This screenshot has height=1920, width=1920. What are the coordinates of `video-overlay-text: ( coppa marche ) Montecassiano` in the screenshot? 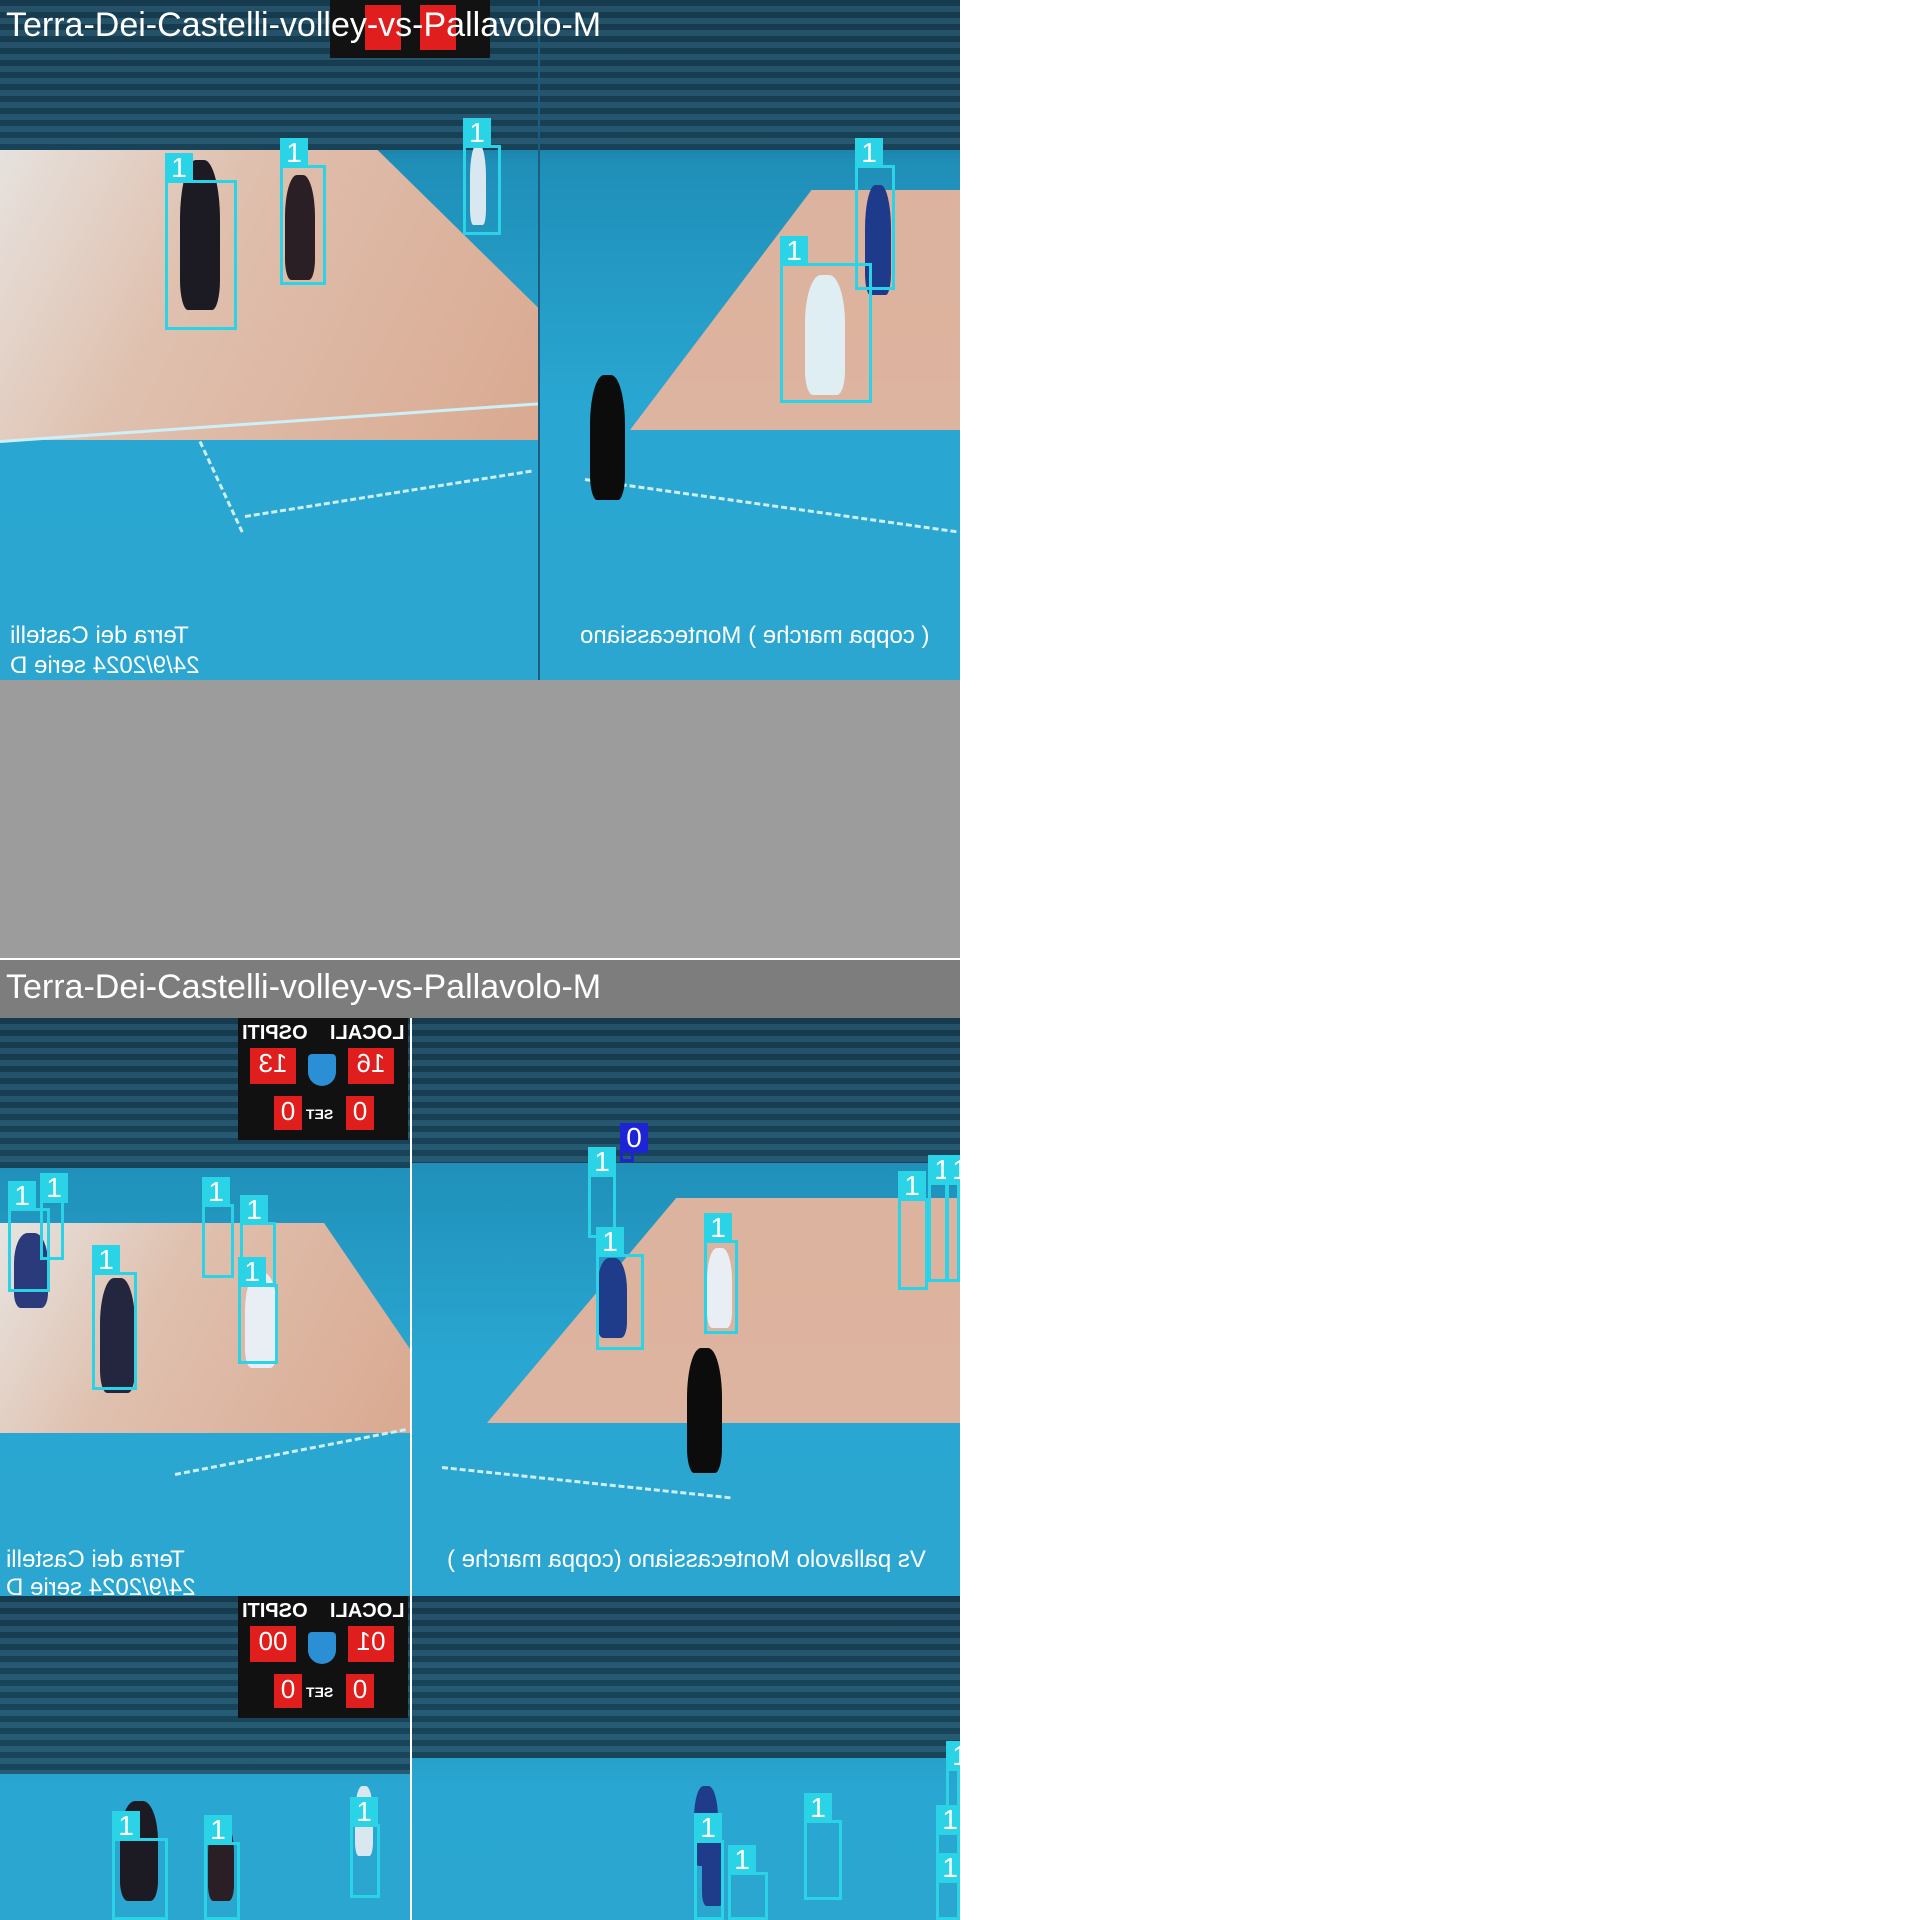 It's located at (755, 635).